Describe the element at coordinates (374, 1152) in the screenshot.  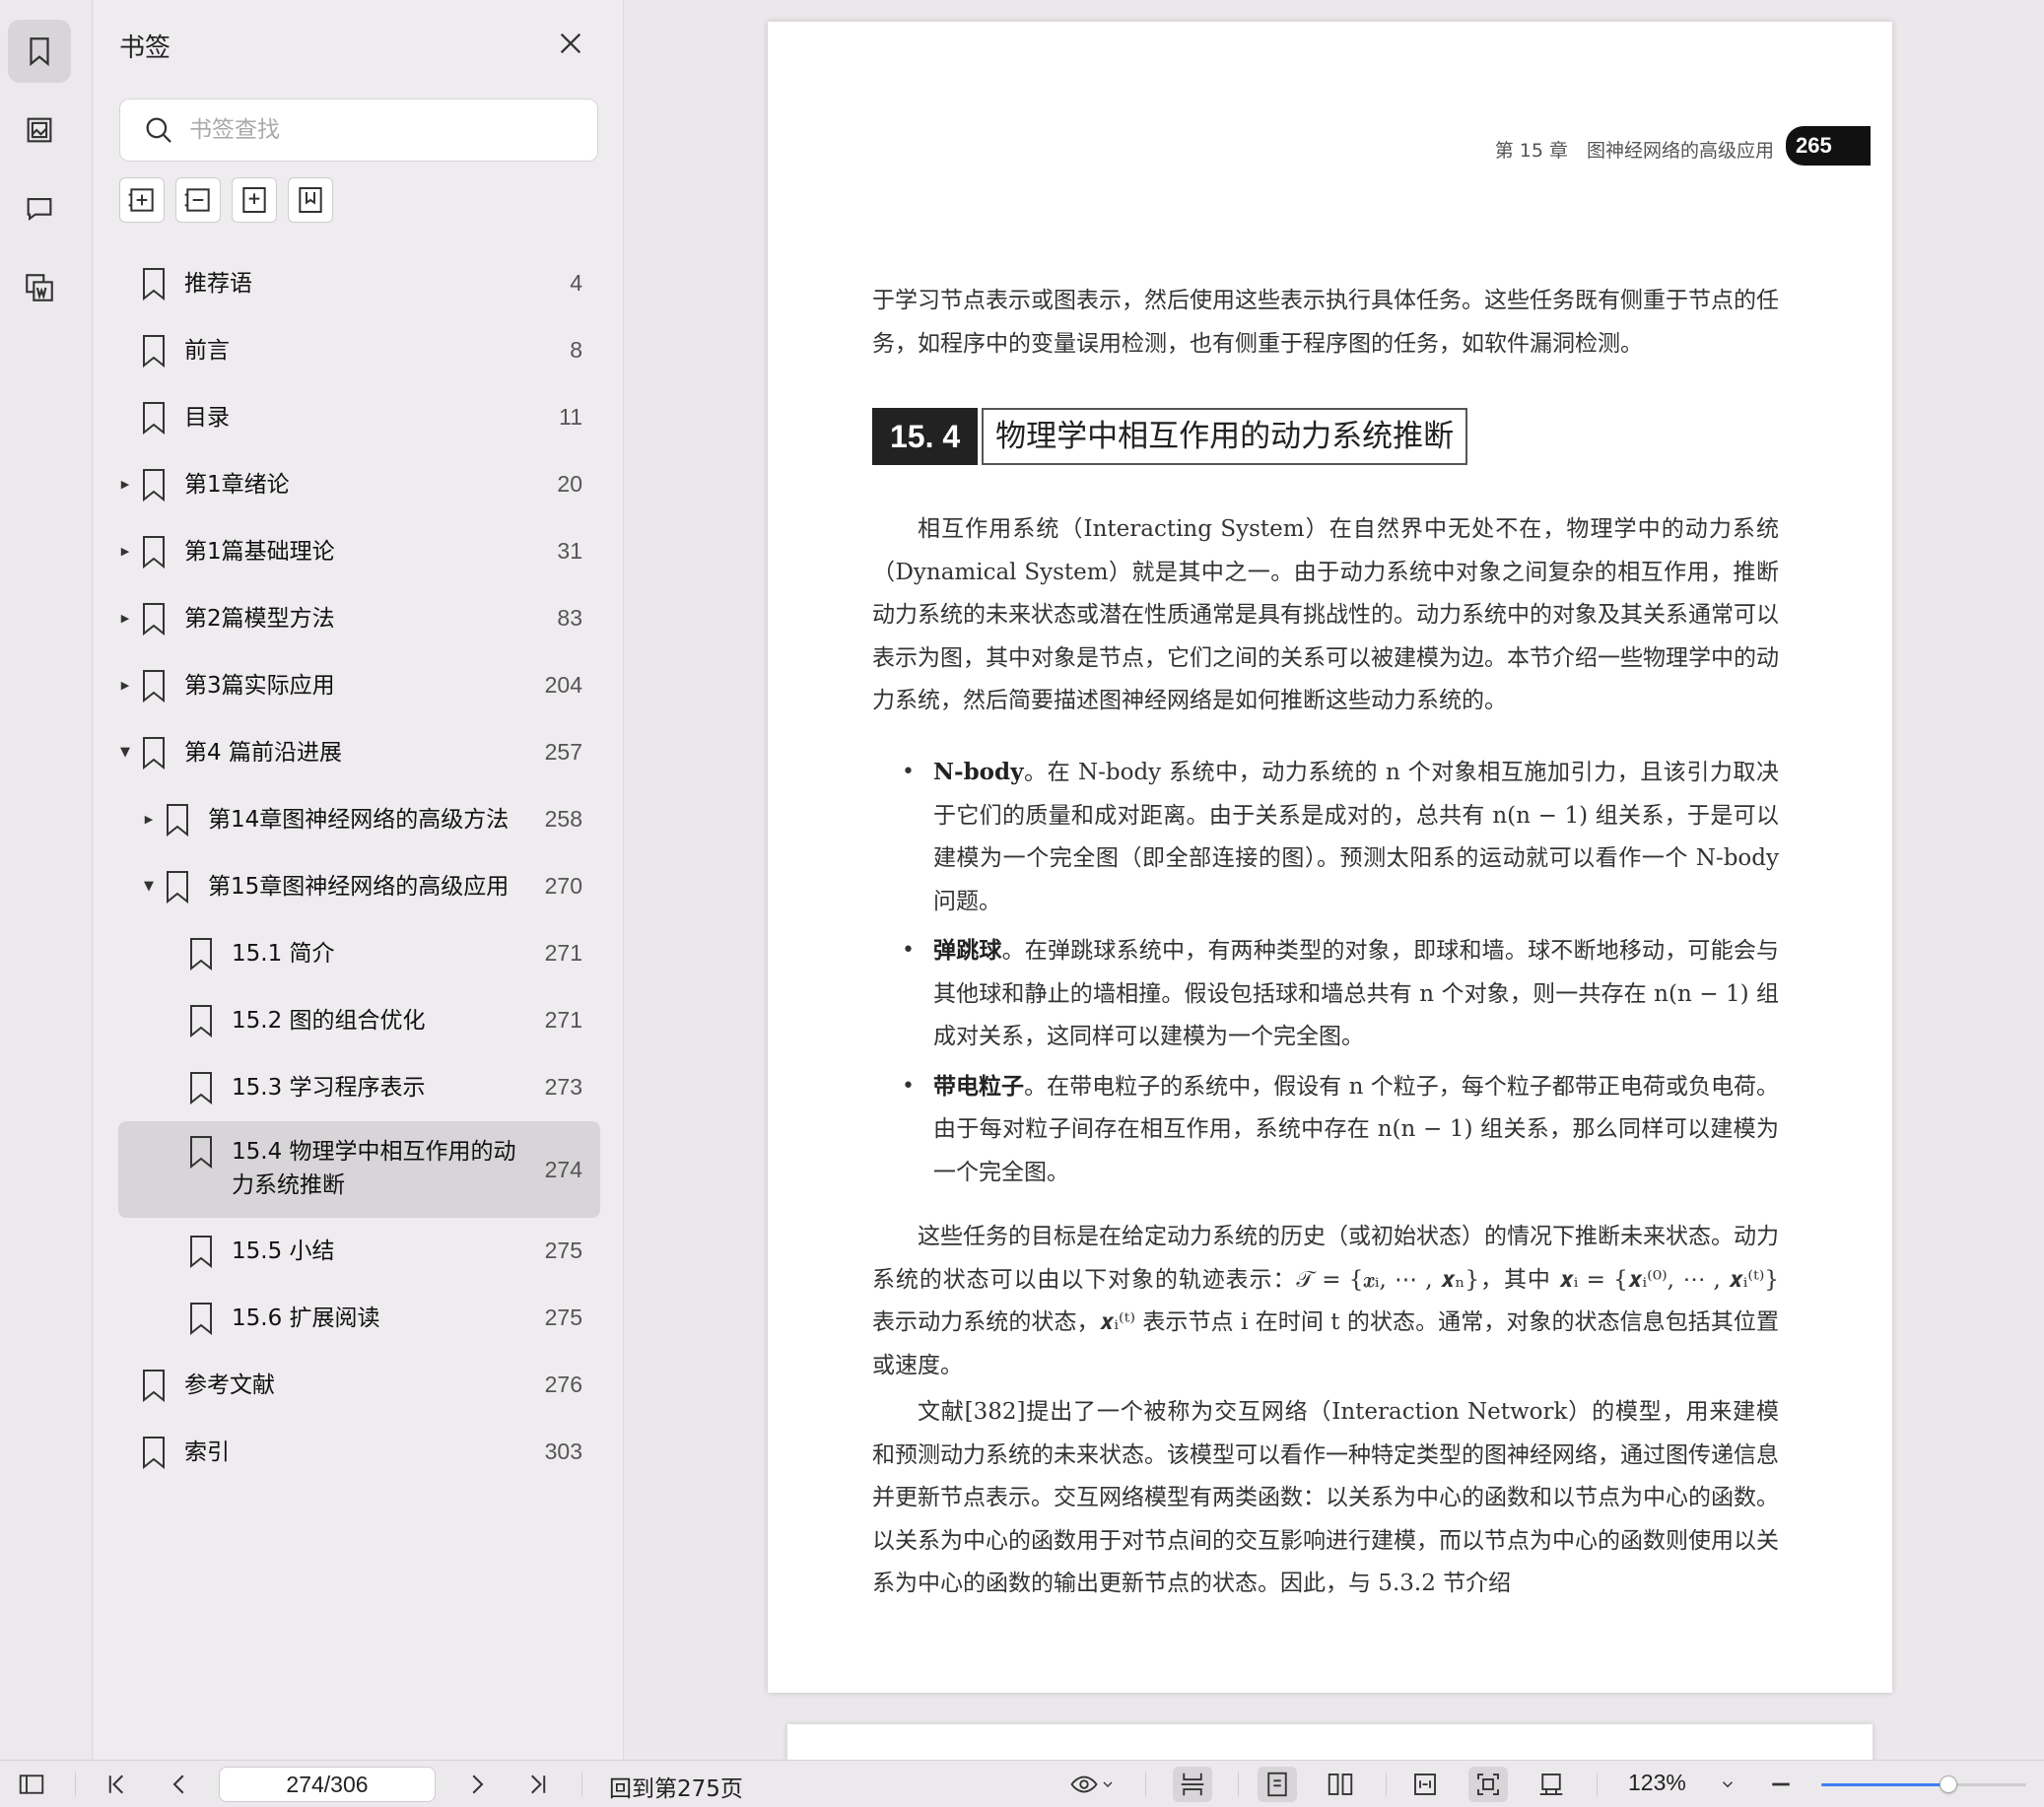
I see `bookmark-label-line: 15.4 物理学中相互作用的动` at that location.